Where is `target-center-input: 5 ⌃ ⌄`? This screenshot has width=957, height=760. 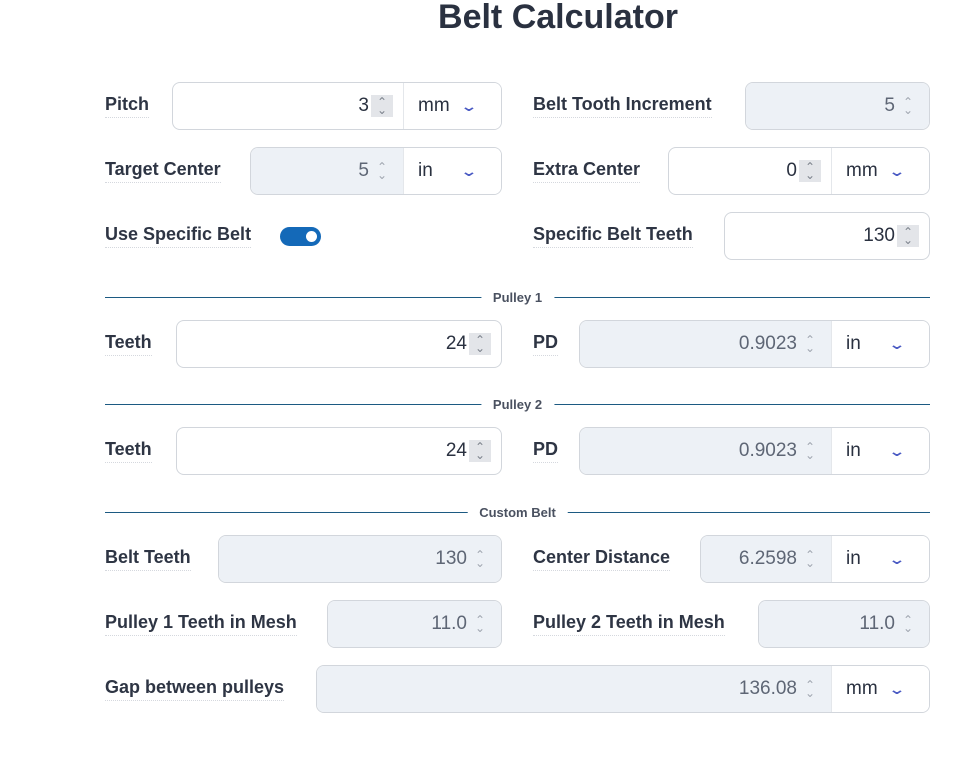 target-center-input: 5 ⌃ ⌄ is located at coordinates (327, 171).